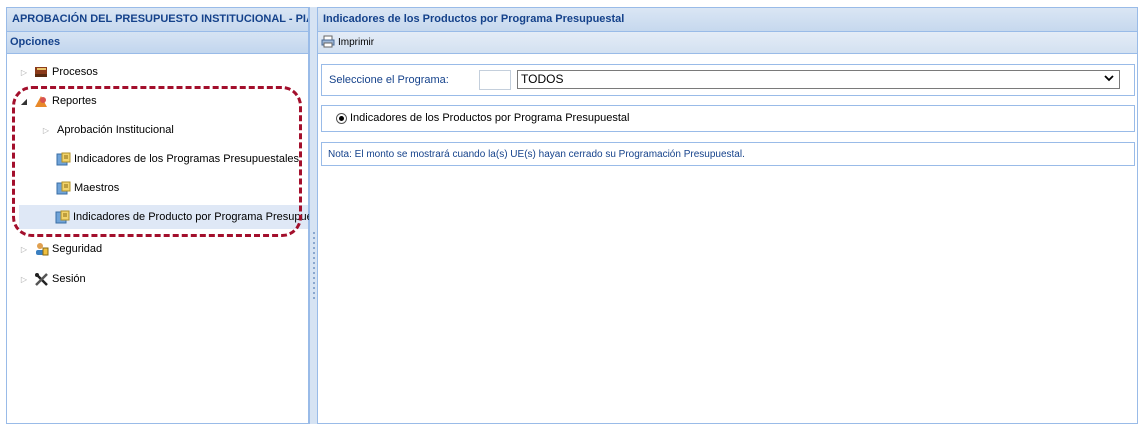  Describe the element at coordinates (1109, 80) in the screenshot. I see `chevron-down-icon` at that location.